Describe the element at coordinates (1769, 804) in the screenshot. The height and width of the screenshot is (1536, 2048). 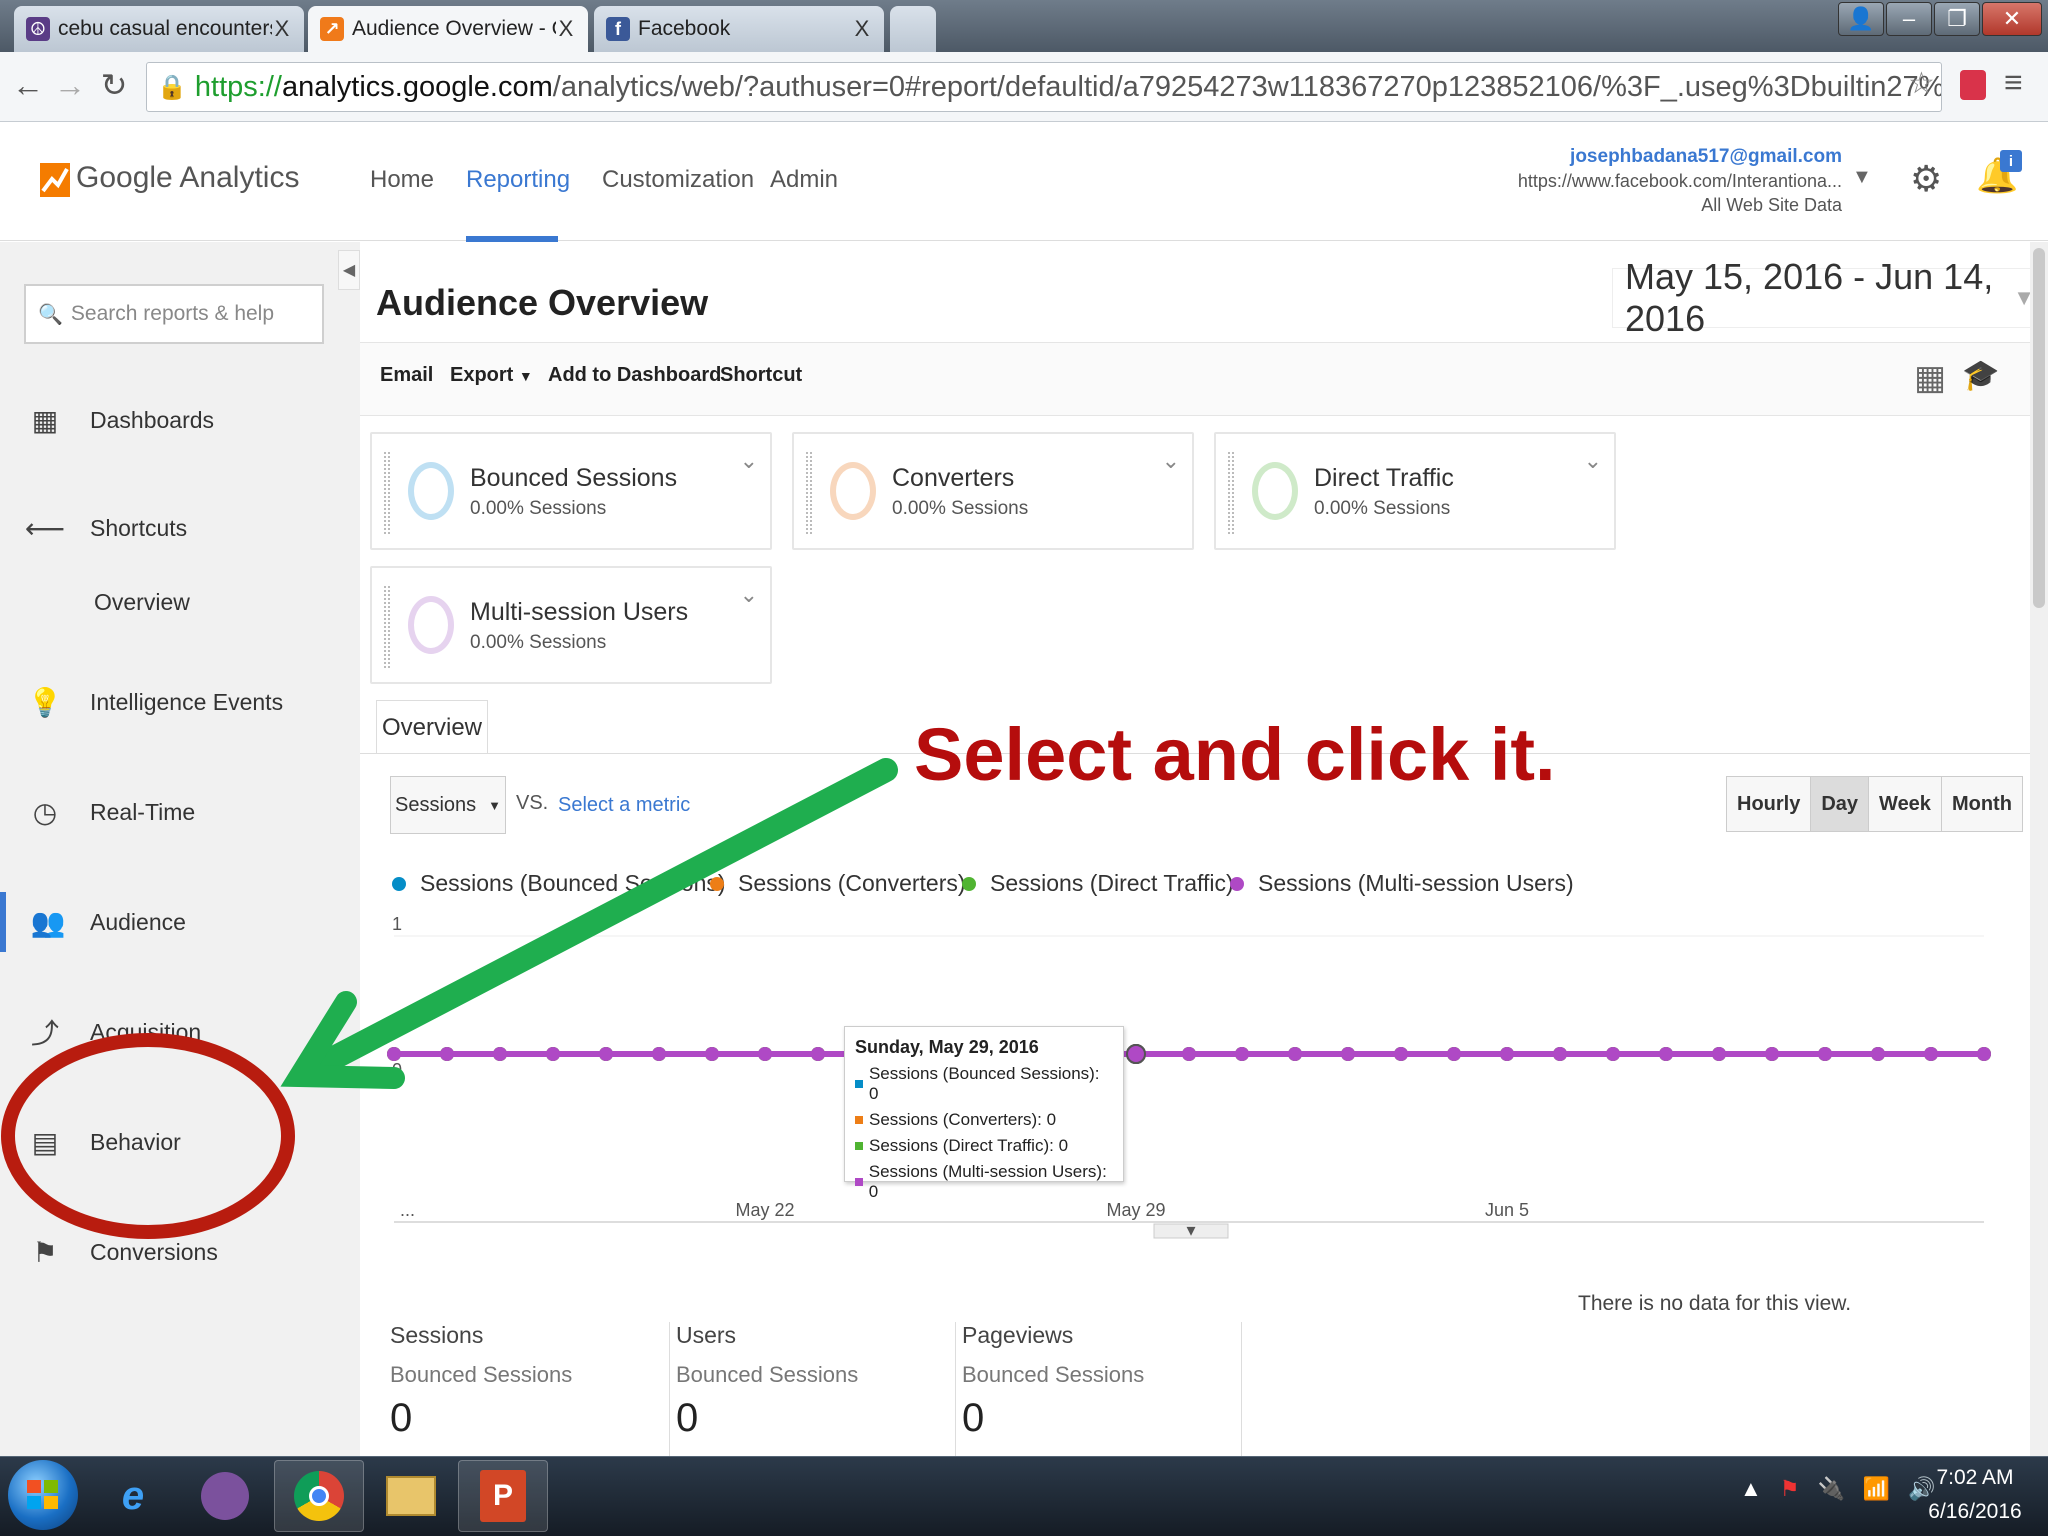
I see `granularity-hourly-button: Hourly` at that location.